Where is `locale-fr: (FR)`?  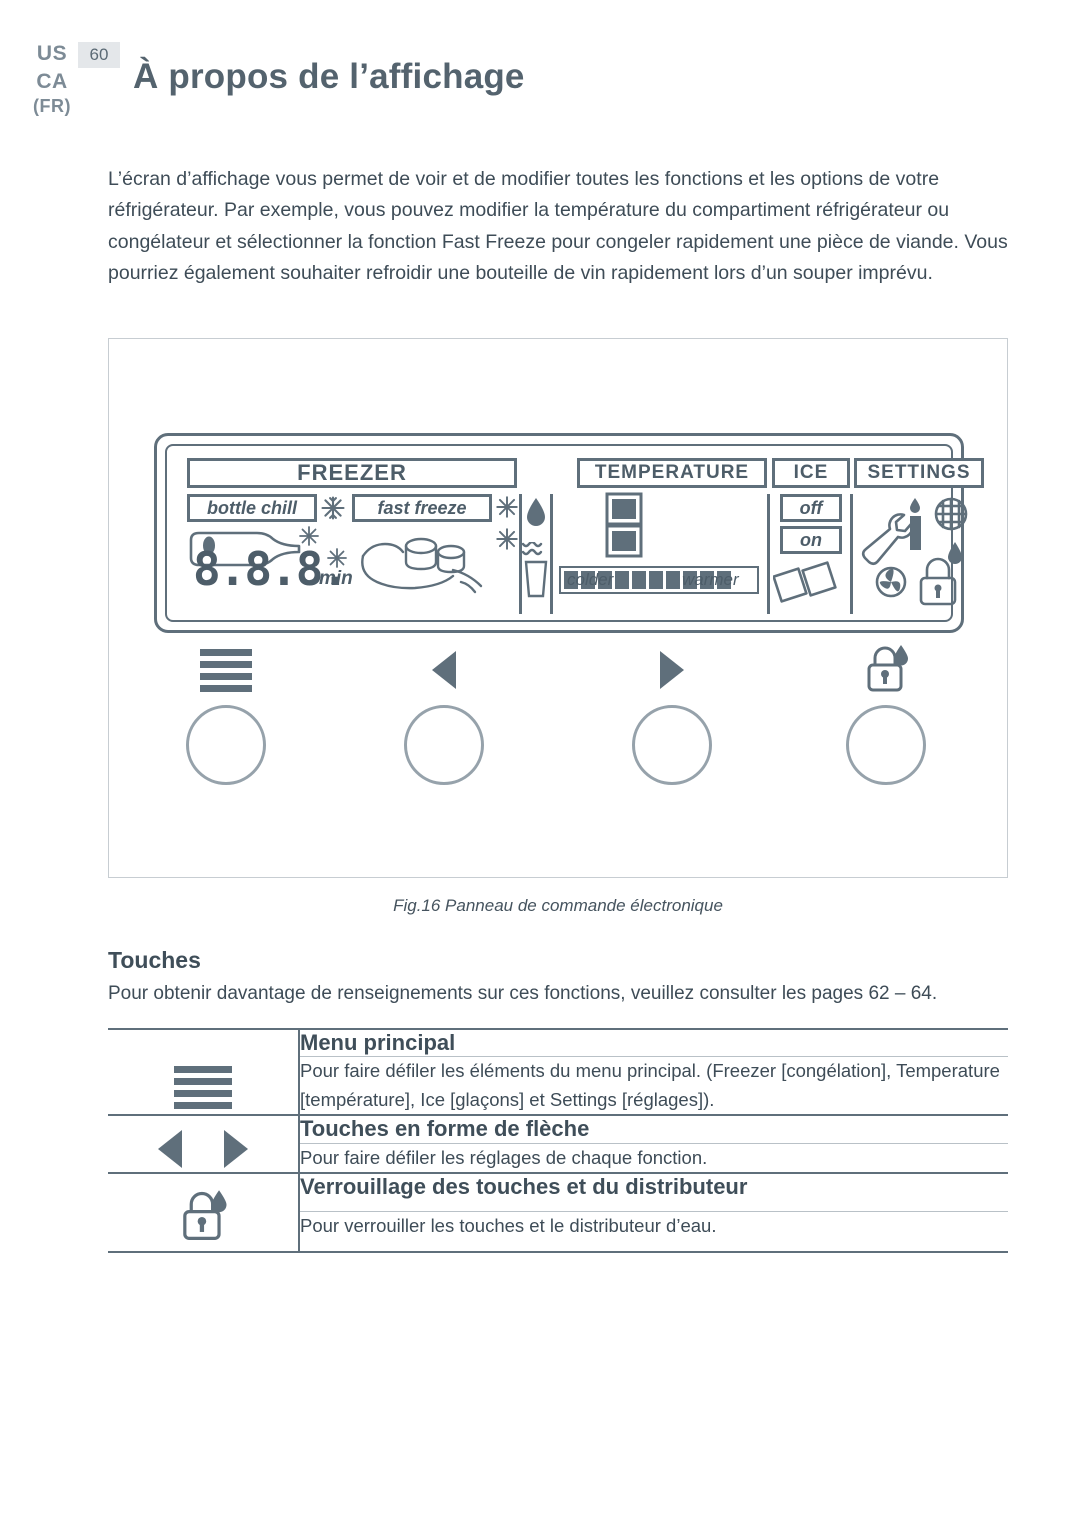
locale-fr: (FR) is located at coordinates (52, 106).